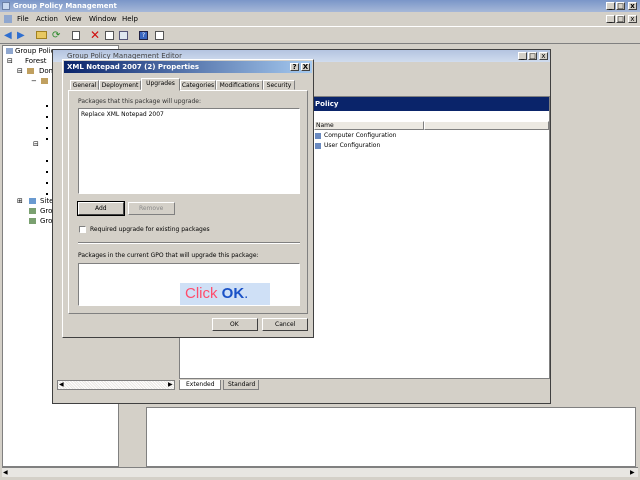 Image resolution: width=640 pixels, height=480 pixels. Describe the element at coordinates (143, 35) in the screenshot. I see `help-icon: ?` at that location.